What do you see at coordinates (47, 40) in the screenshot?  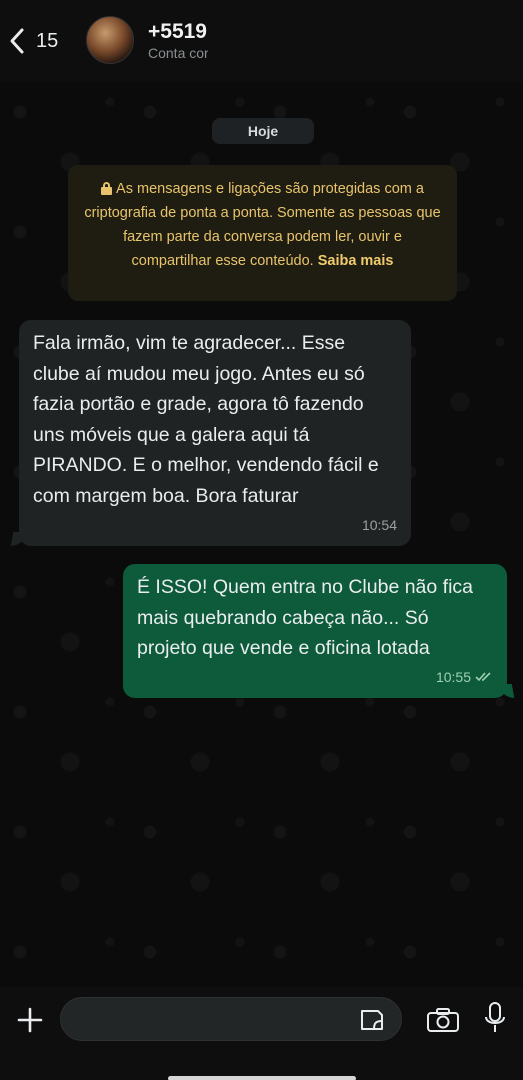 I see `unread-count: 15` at bounding box center [47, 40].